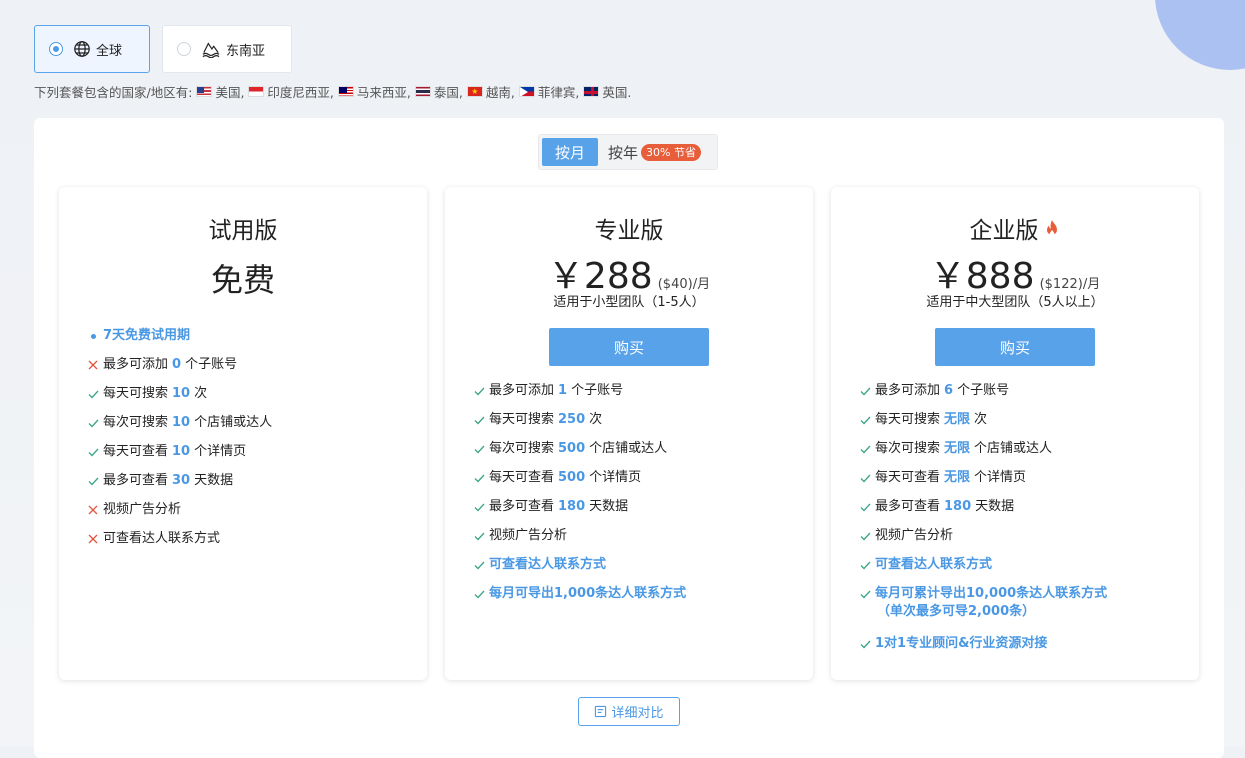 The image size is (1245, 758). What do you see at coordinates (548, 91) in the screenshot?
I see `country-ph: 菲律宾,` at bounding box center [548, 91].